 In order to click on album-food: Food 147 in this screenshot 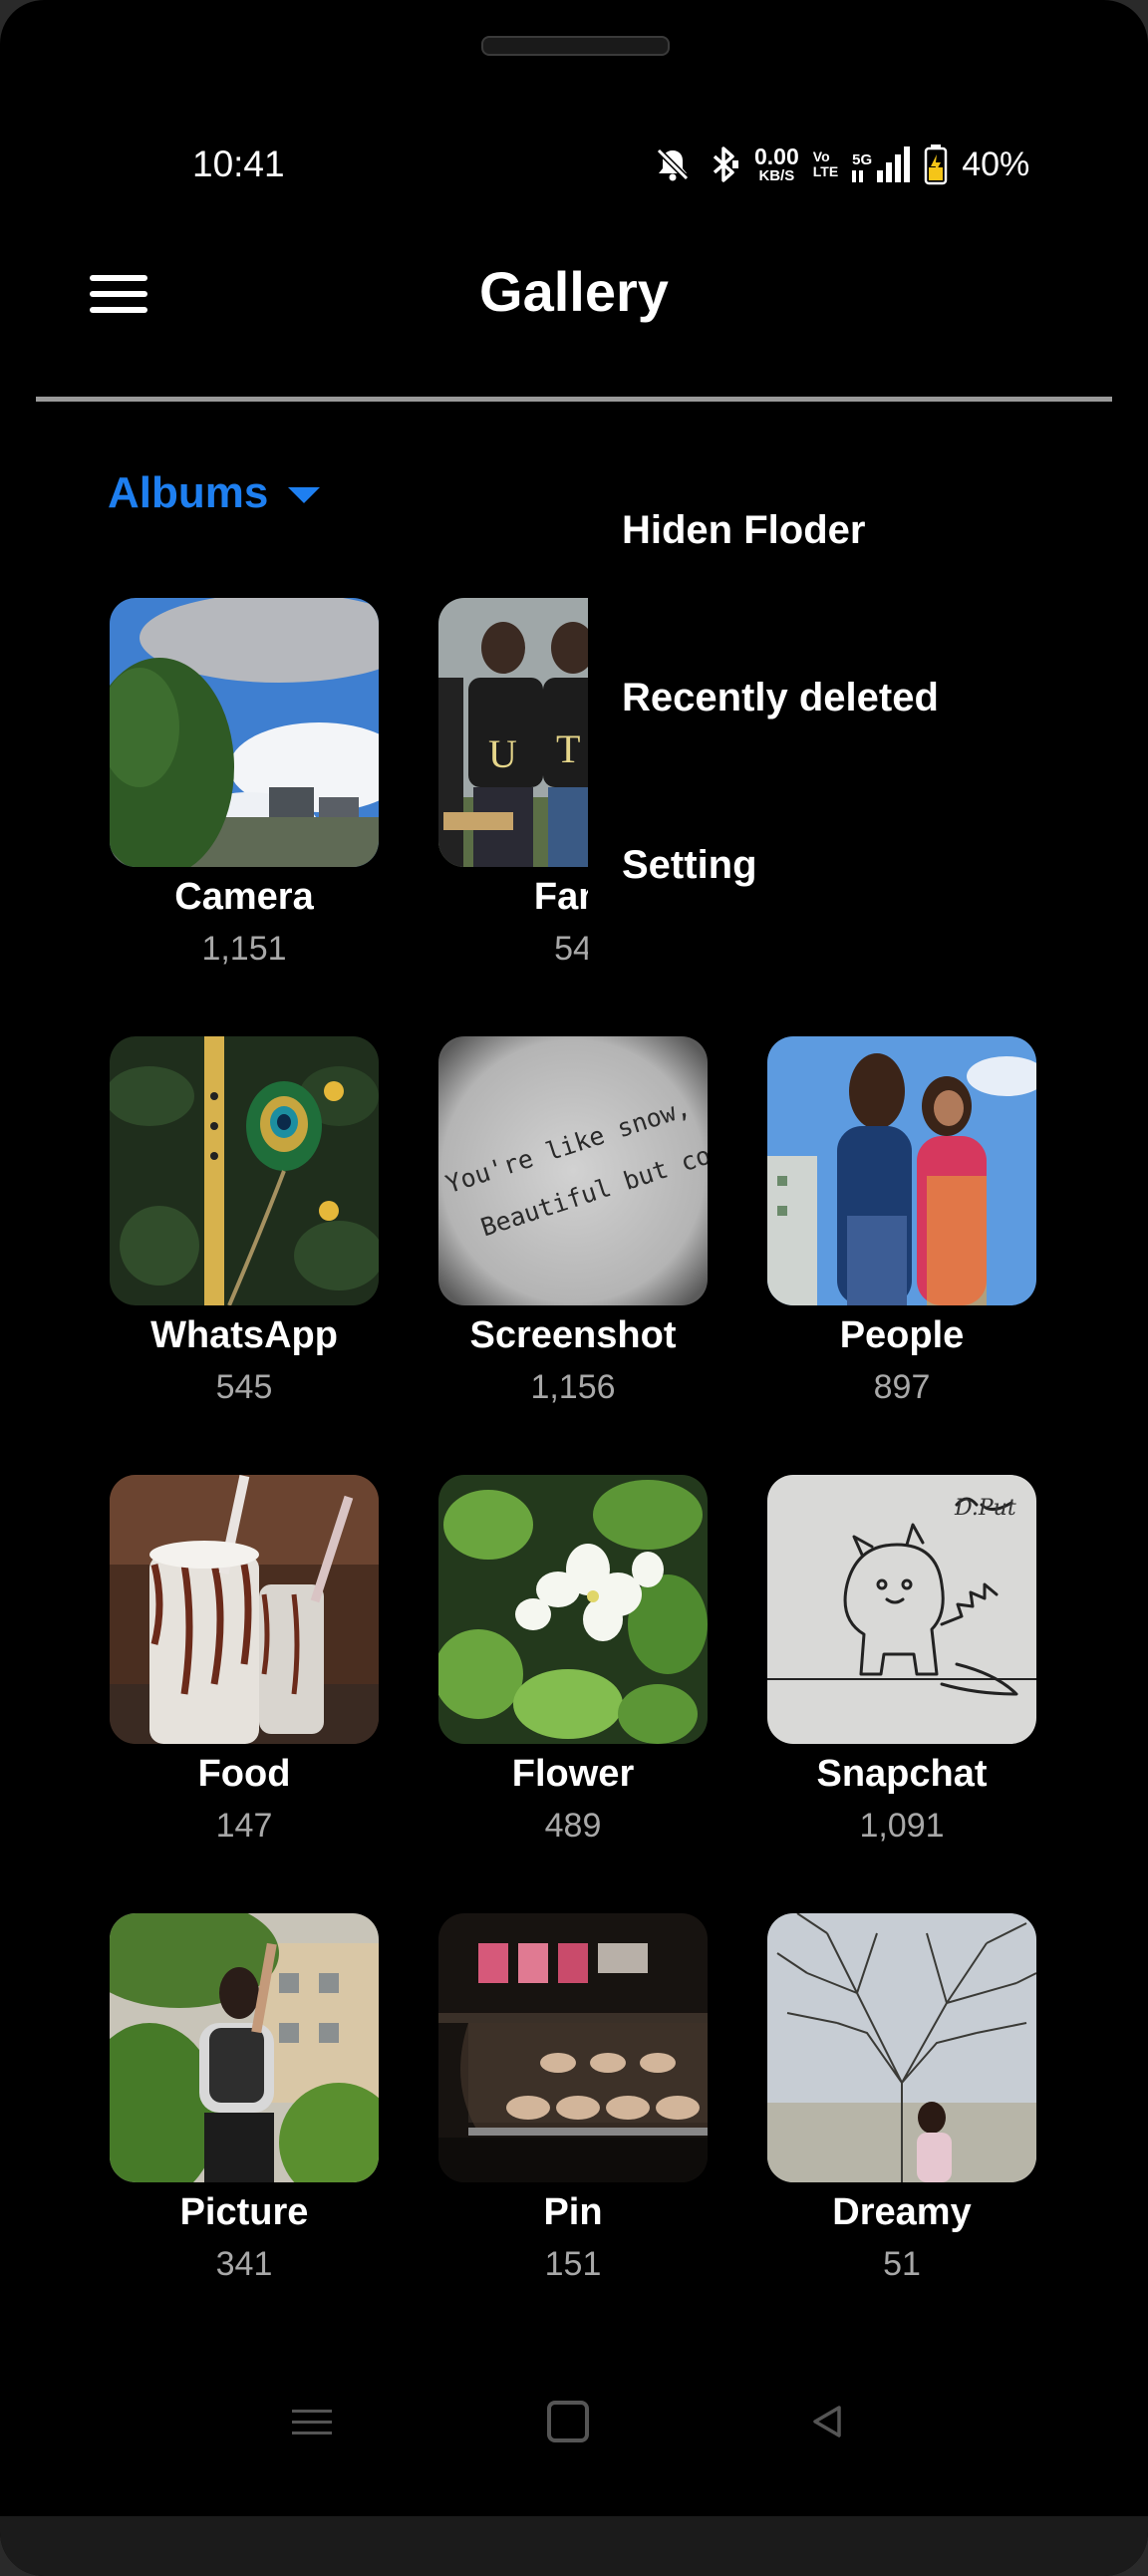, I will do `click(244, 1661)`.